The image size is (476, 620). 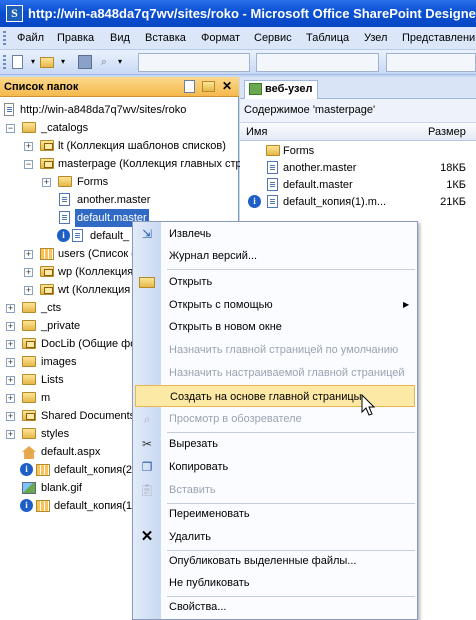 I want to click on list-item: default.master 1КБ, so click(x=358, y=185).